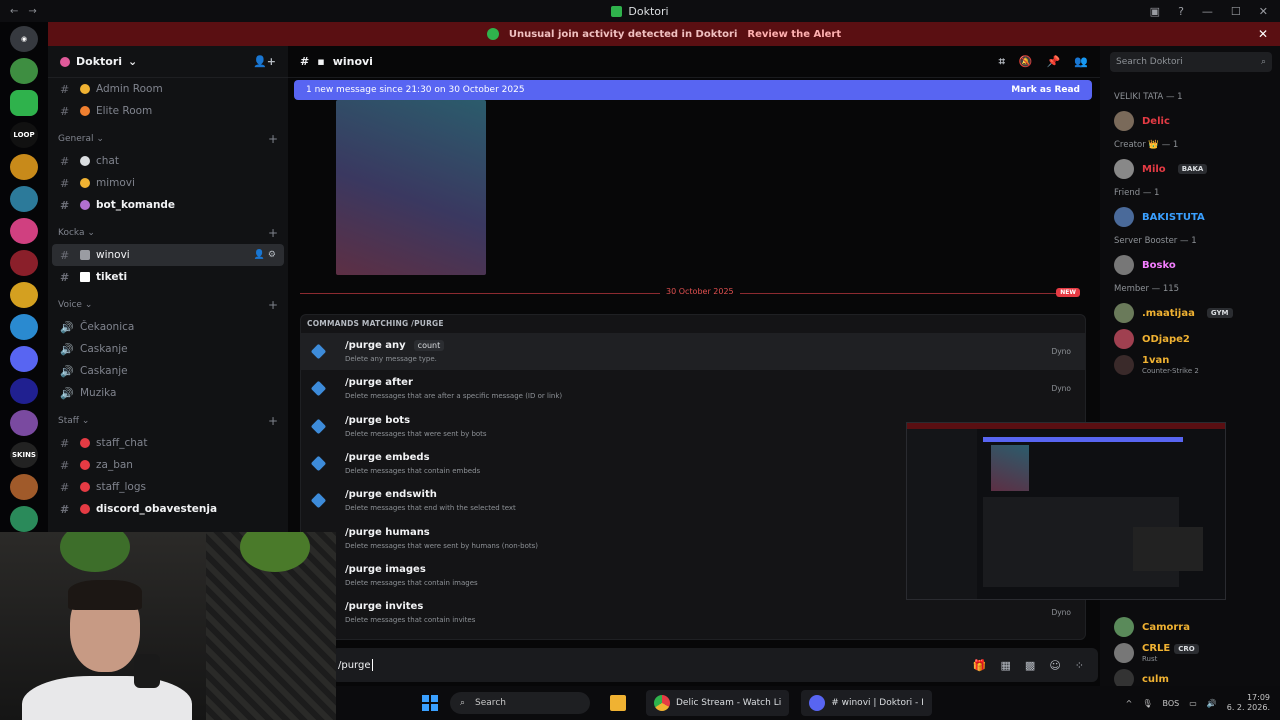 The image size is (1280, 720). I want to click on sticker-icon: ▩, so click(1030, 665).